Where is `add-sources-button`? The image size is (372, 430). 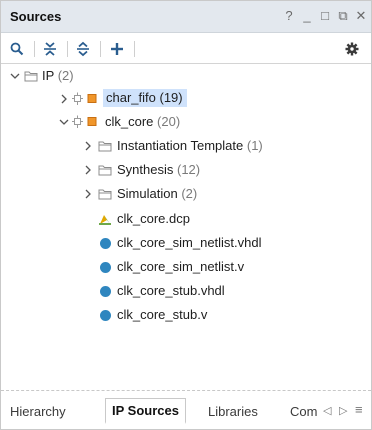
add-sources-button is located at coordinates (117, 49).